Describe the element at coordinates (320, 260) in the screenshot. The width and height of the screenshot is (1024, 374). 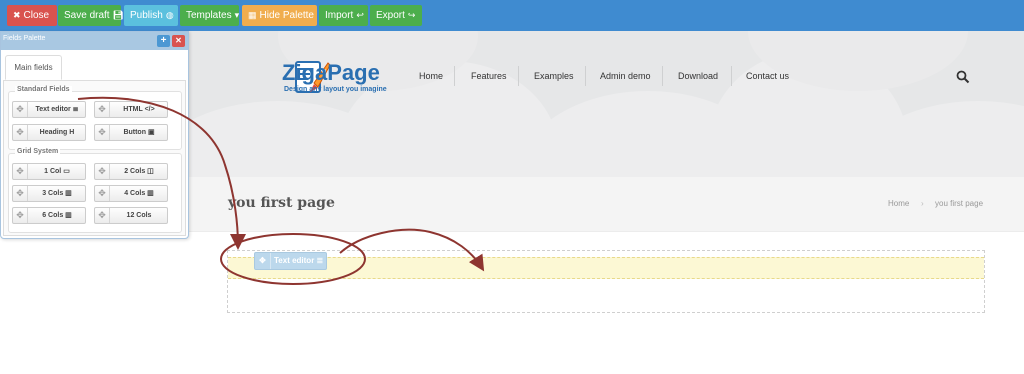
I see `text-editor-icon: ≣` at that location.